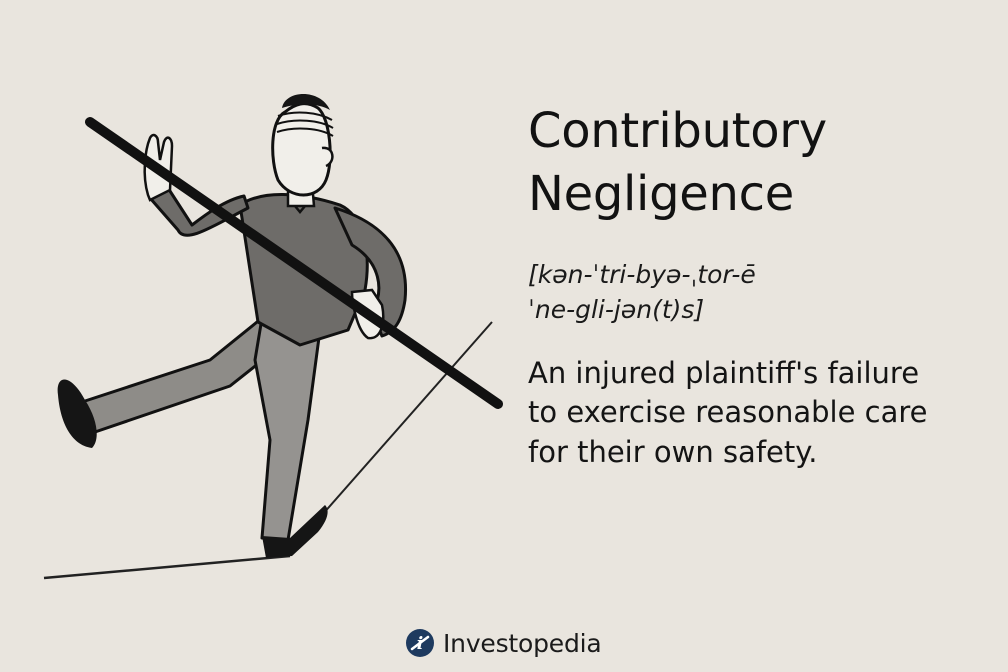 The width and height of the screenshot is (1008, 672). Describe the element at coordinates (302, 151) in the screenshot. I see `head` at that location.